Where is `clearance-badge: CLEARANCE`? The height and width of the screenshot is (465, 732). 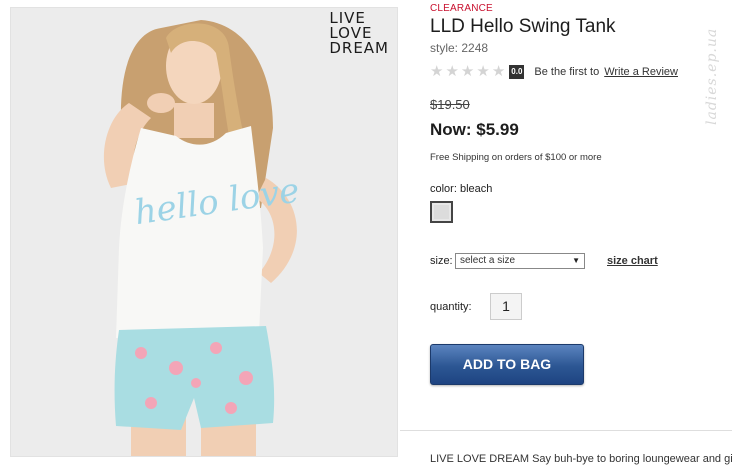
clearance-badge: CLEARANCE is located at coordinates (461, 8).